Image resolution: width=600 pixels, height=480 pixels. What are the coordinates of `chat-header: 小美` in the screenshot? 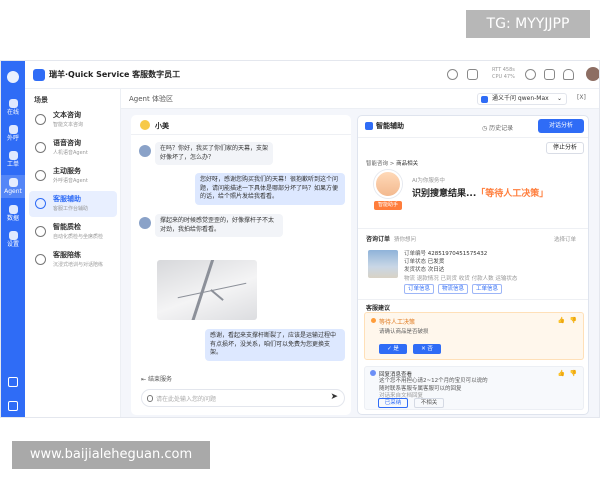 It's located at (241, 125).